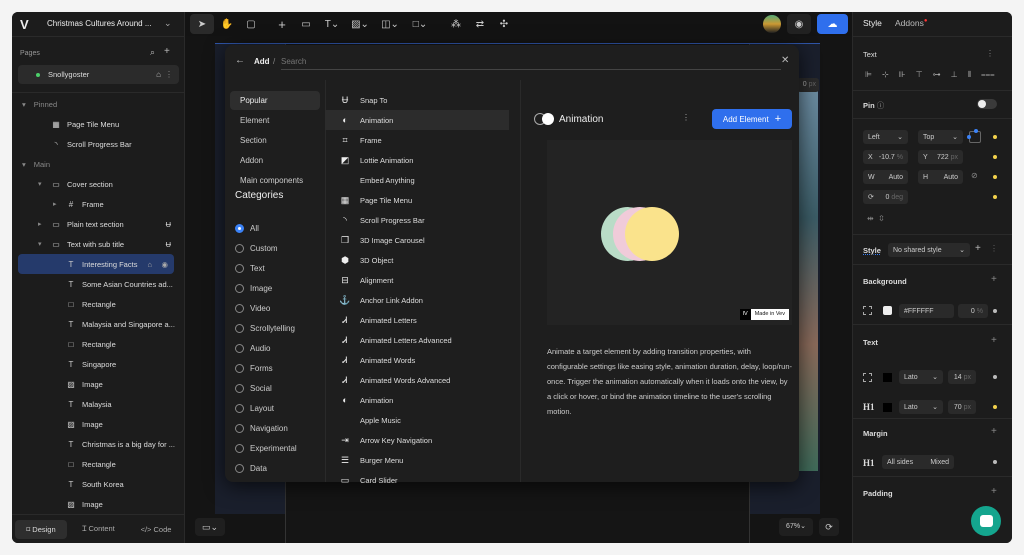 The width and height of the screenshot is (1024, 555). What do you see at coordinates (417, 480) in the screenshot?
I see `element-list-item: ▭ Card Slider` at bounding box center [417, 480].